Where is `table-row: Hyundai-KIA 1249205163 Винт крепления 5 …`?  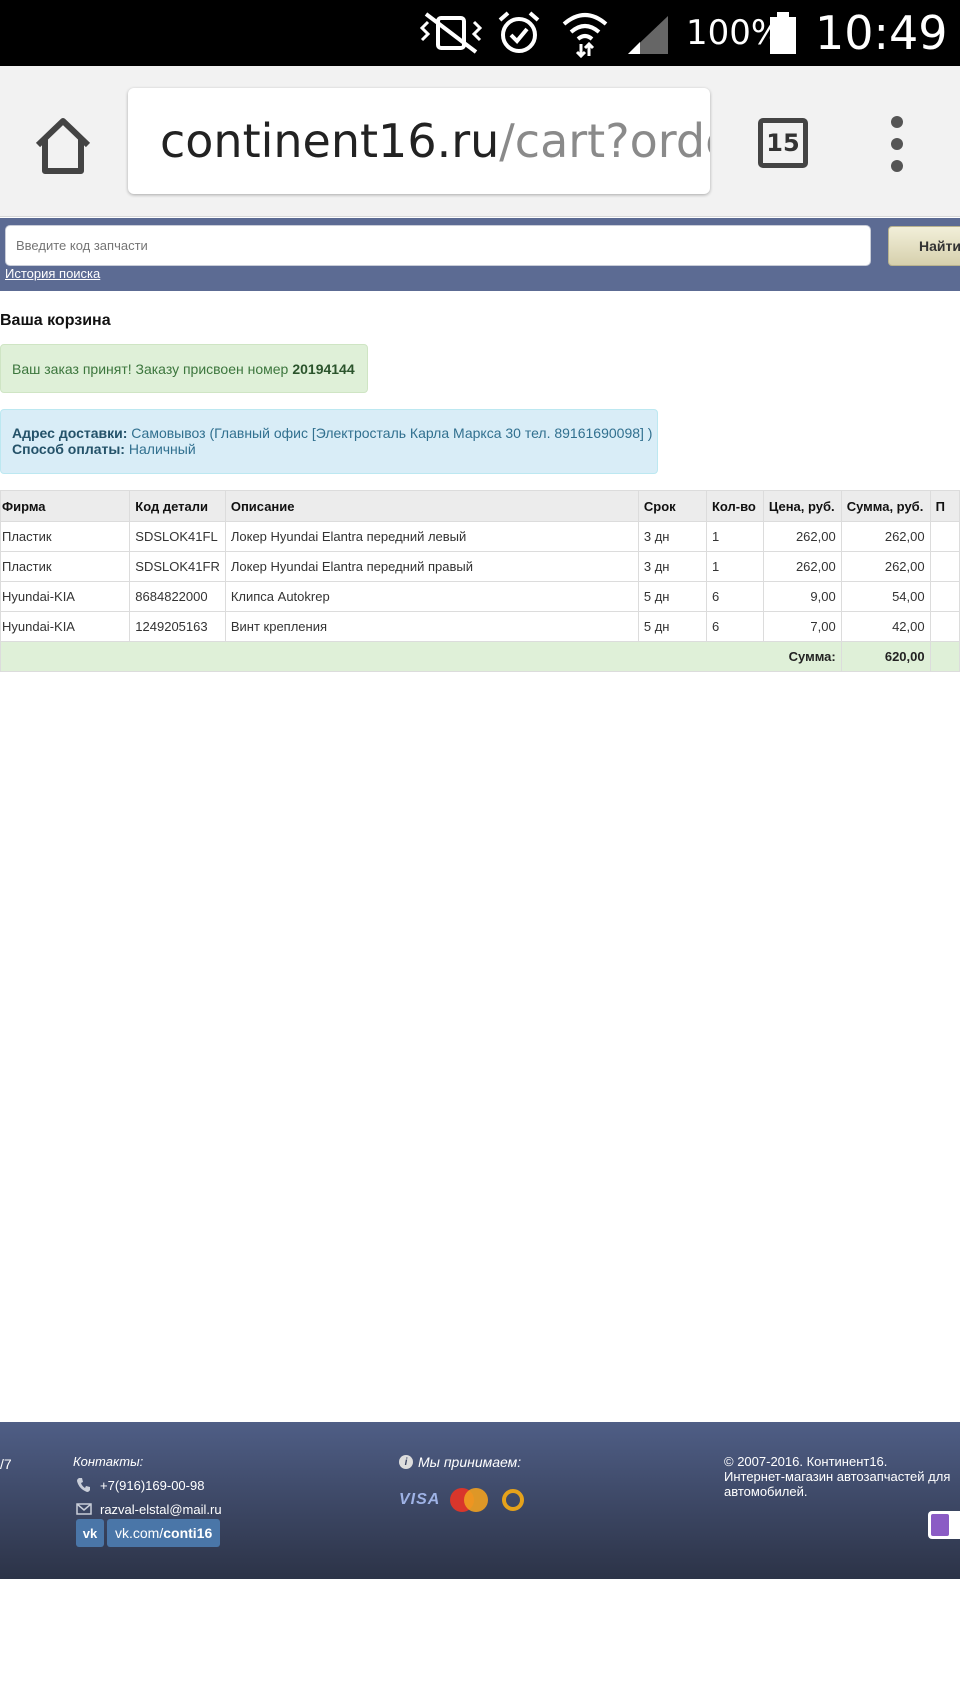 table-row: Hyundai-KIA 1249205163 Винт крепления 5 … is located at coordinates (480, 626).